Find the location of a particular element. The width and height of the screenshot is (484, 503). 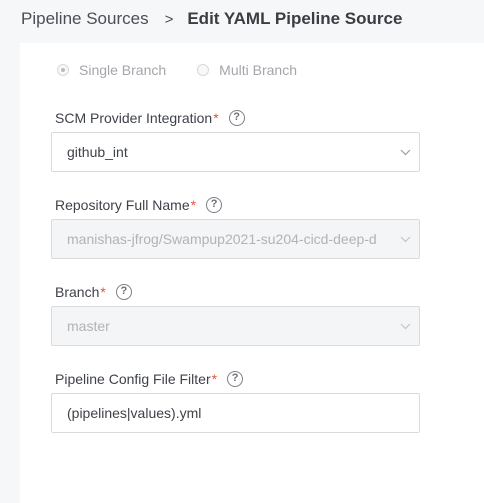

multi-branch-radio: Multi Branch is located at coordinates (247, 70).